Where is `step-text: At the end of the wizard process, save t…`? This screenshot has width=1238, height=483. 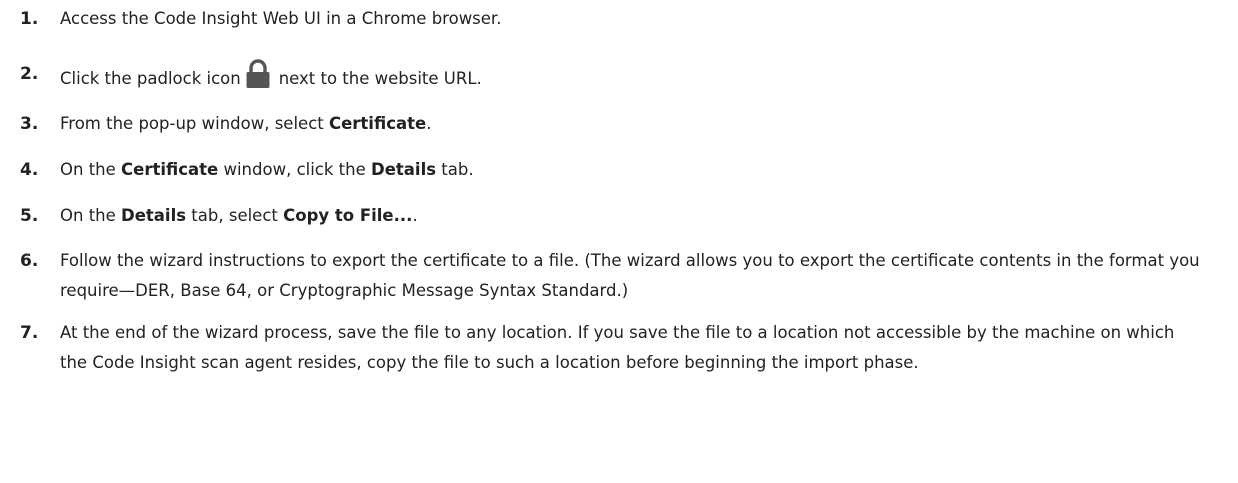 step-text: At the end of the wizard process, save t… is located at coordinates (617, 347).